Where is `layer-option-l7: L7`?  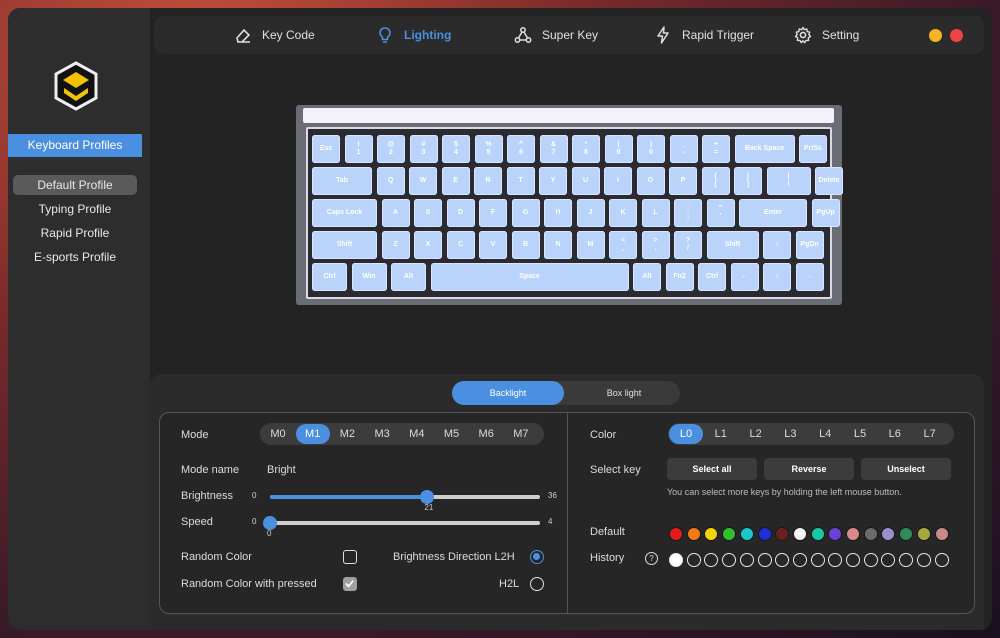 layer-option-l7: L7 is located at coordinates (930, 434).